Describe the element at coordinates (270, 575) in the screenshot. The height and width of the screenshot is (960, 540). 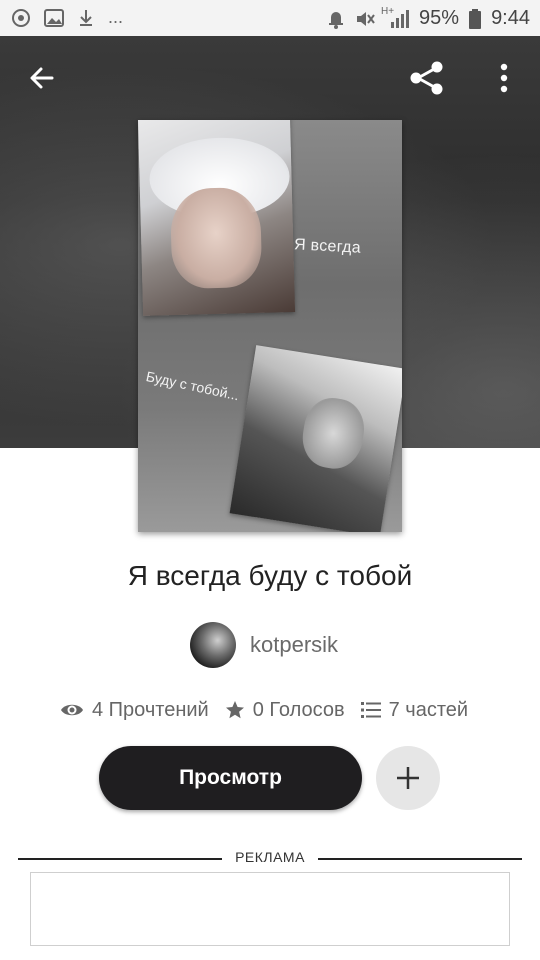
I see `story-title: Я всегда буду с тобой` at that location.